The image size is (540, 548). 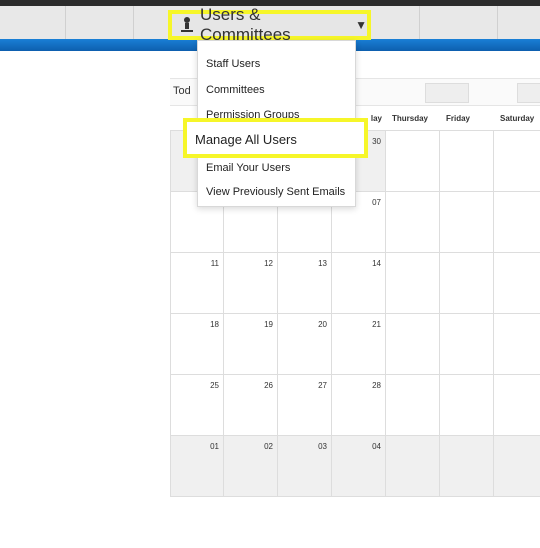 What do you see at coordinates (517, 118) in the screenshot?
I see `day-header: Saturday` at bounding box center [517, 118].